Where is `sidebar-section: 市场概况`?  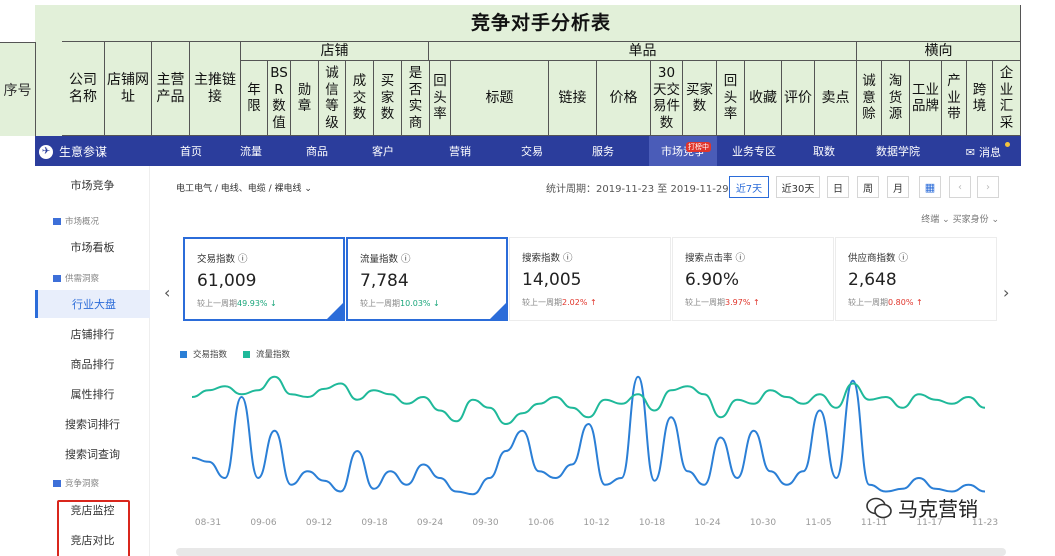 sidebar-section: 市场概况 is located at coordinates (76, 221).